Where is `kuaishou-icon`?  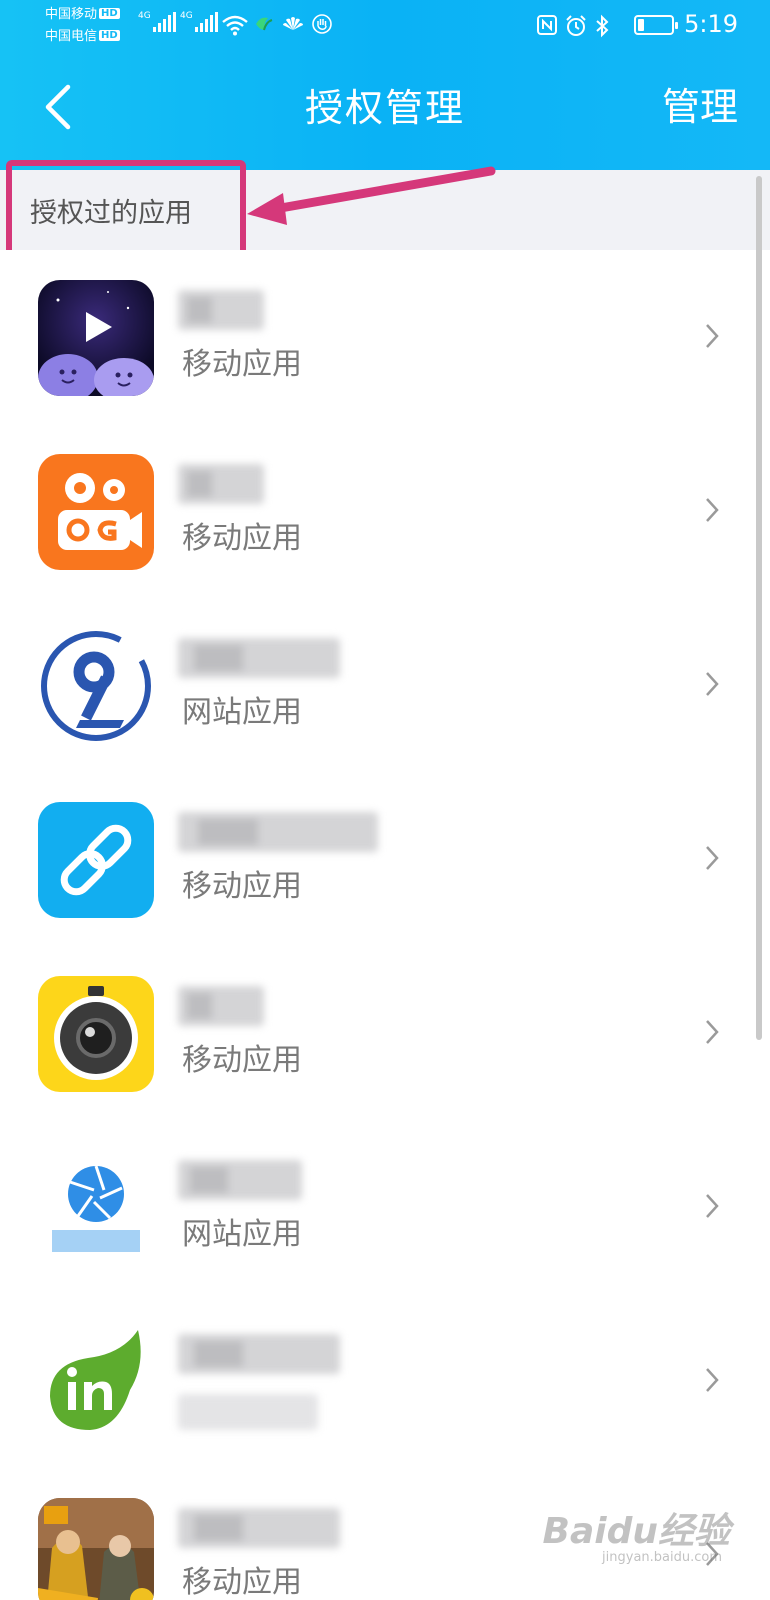
kuaishou-icon is located at coordinates (96, 512).